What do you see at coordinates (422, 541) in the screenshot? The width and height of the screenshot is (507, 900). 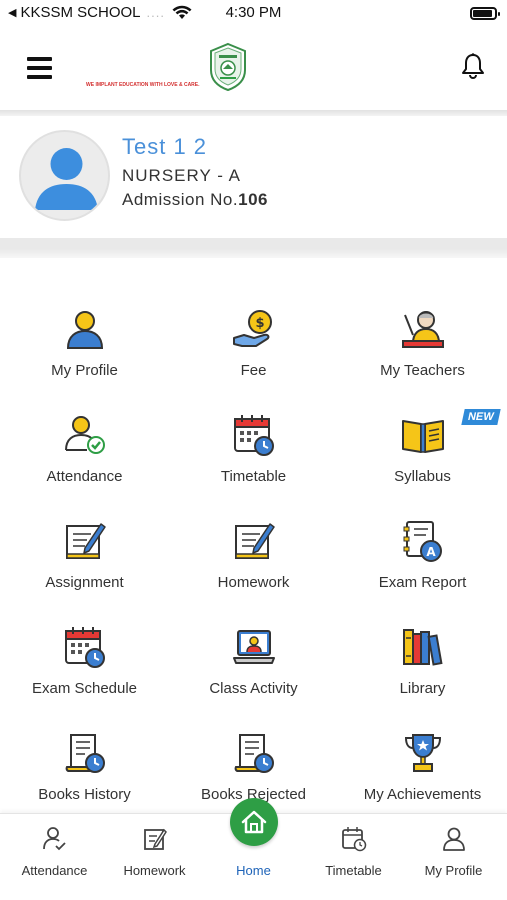 I see `report-grade-icon: A` at bounding box center [422, 541].